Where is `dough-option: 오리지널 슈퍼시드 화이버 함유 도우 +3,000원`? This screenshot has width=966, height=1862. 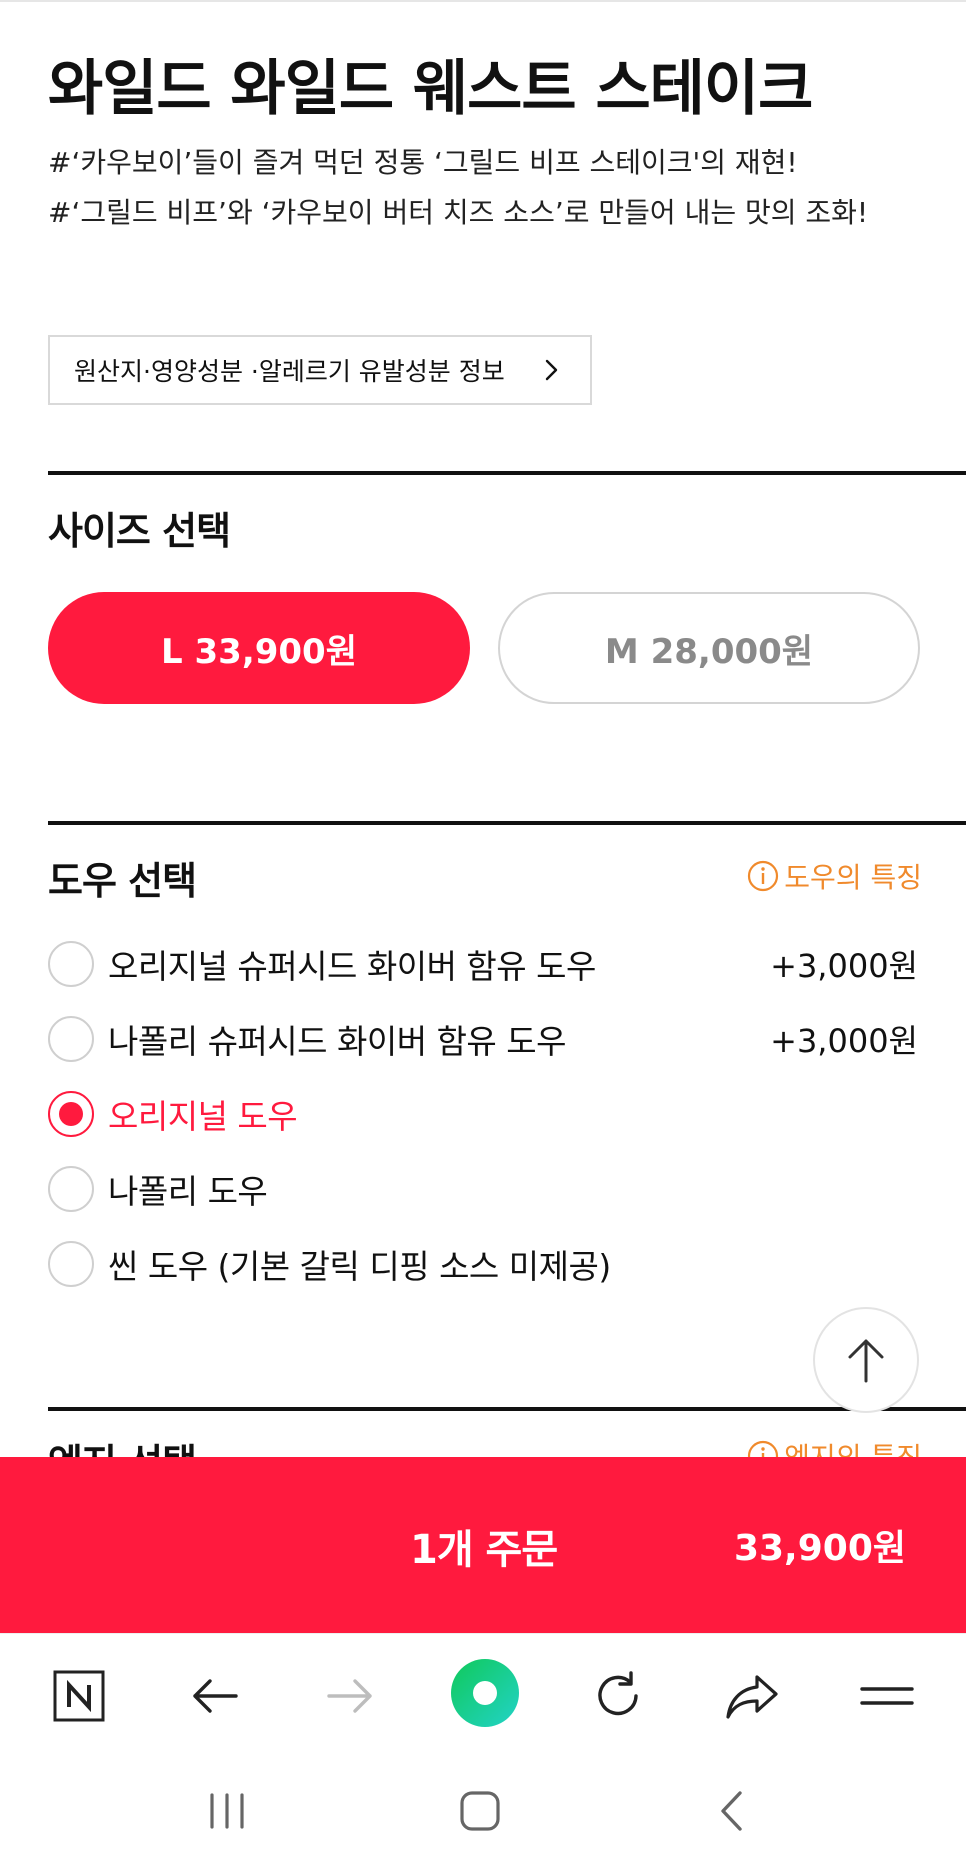 dough-option: 오리지널 슈퍼시드 화이버 함유 도우 +3,000원 is located at coordinates (483, 964).